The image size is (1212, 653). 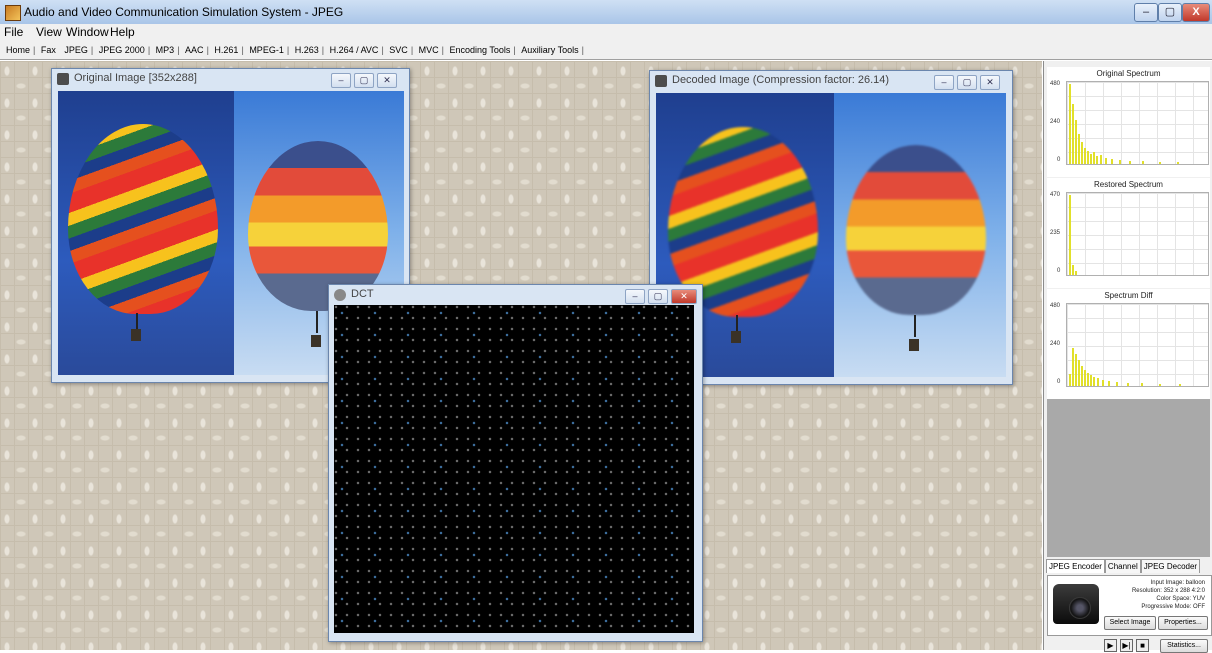 I want to click on camera-icon, so click(x=1076, y=604).